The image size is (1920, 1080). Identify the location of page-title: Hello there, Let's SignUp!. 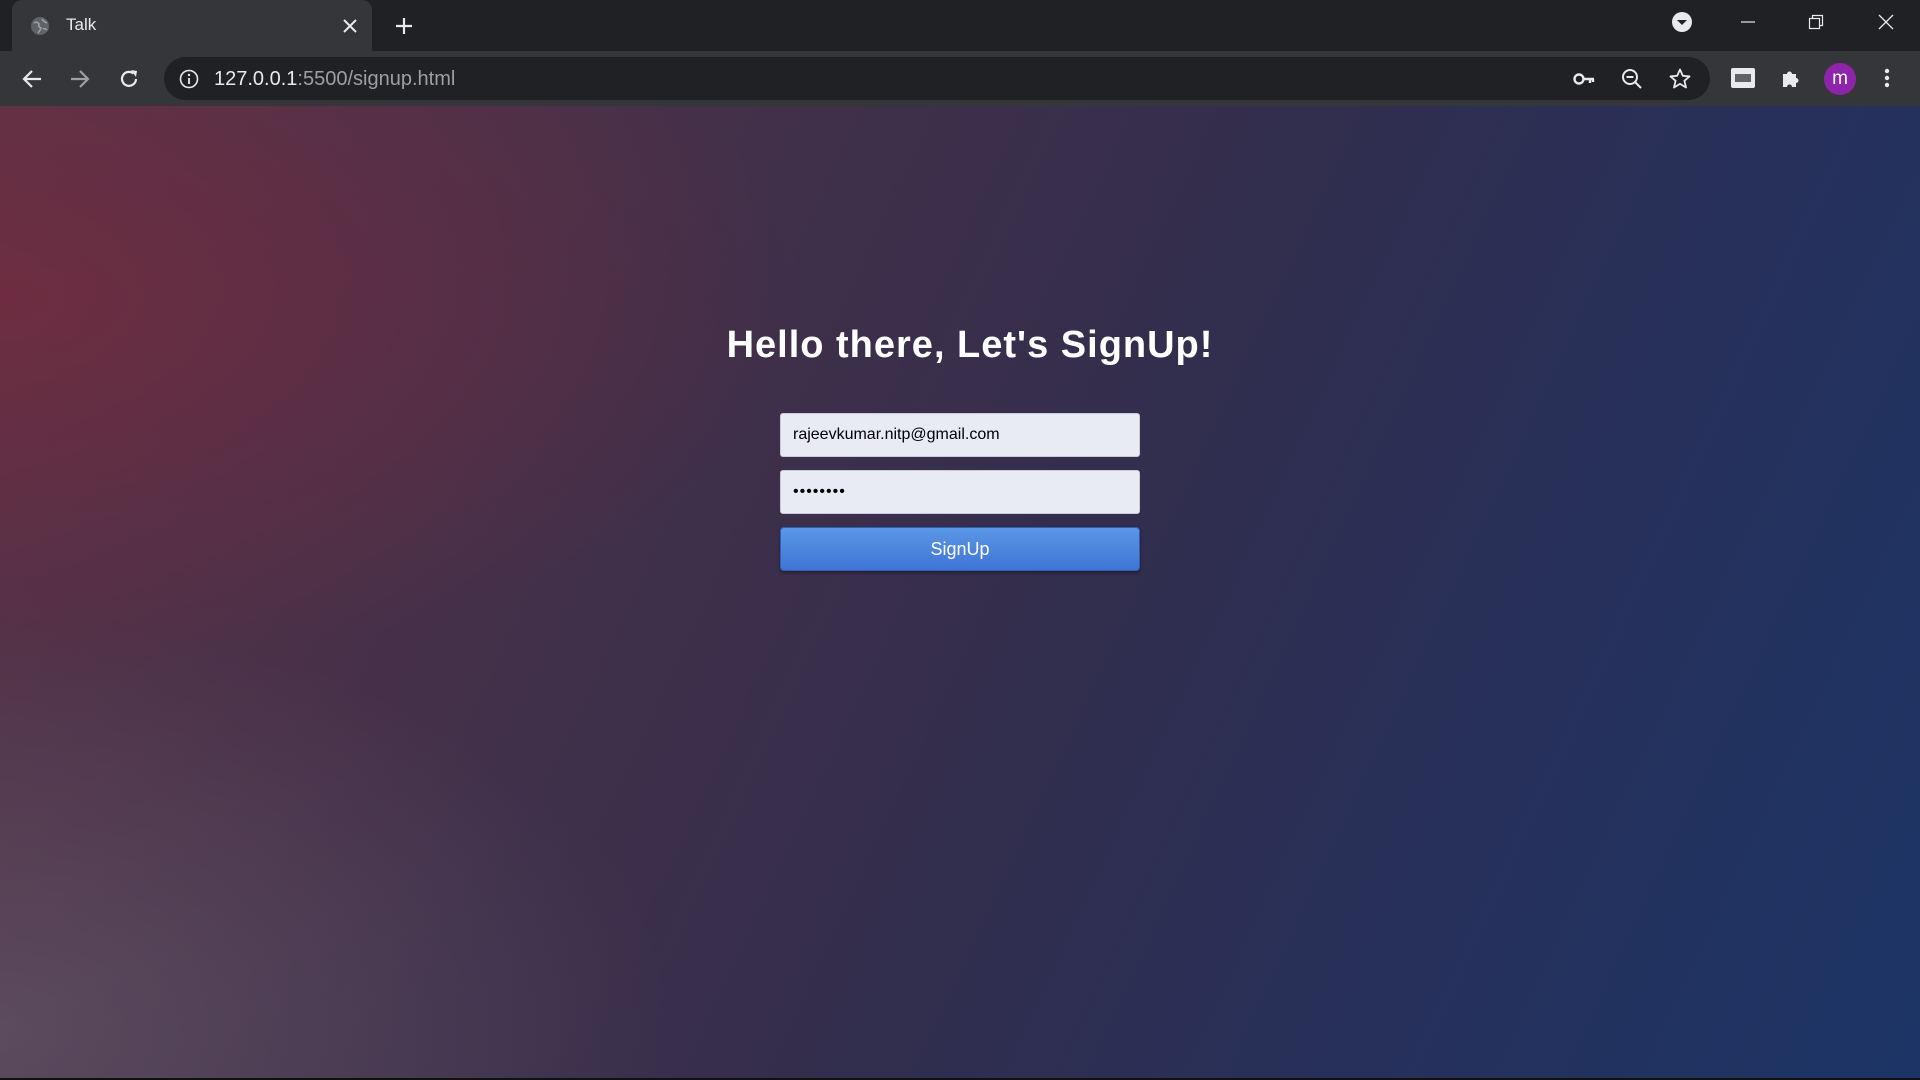
(970, 345).